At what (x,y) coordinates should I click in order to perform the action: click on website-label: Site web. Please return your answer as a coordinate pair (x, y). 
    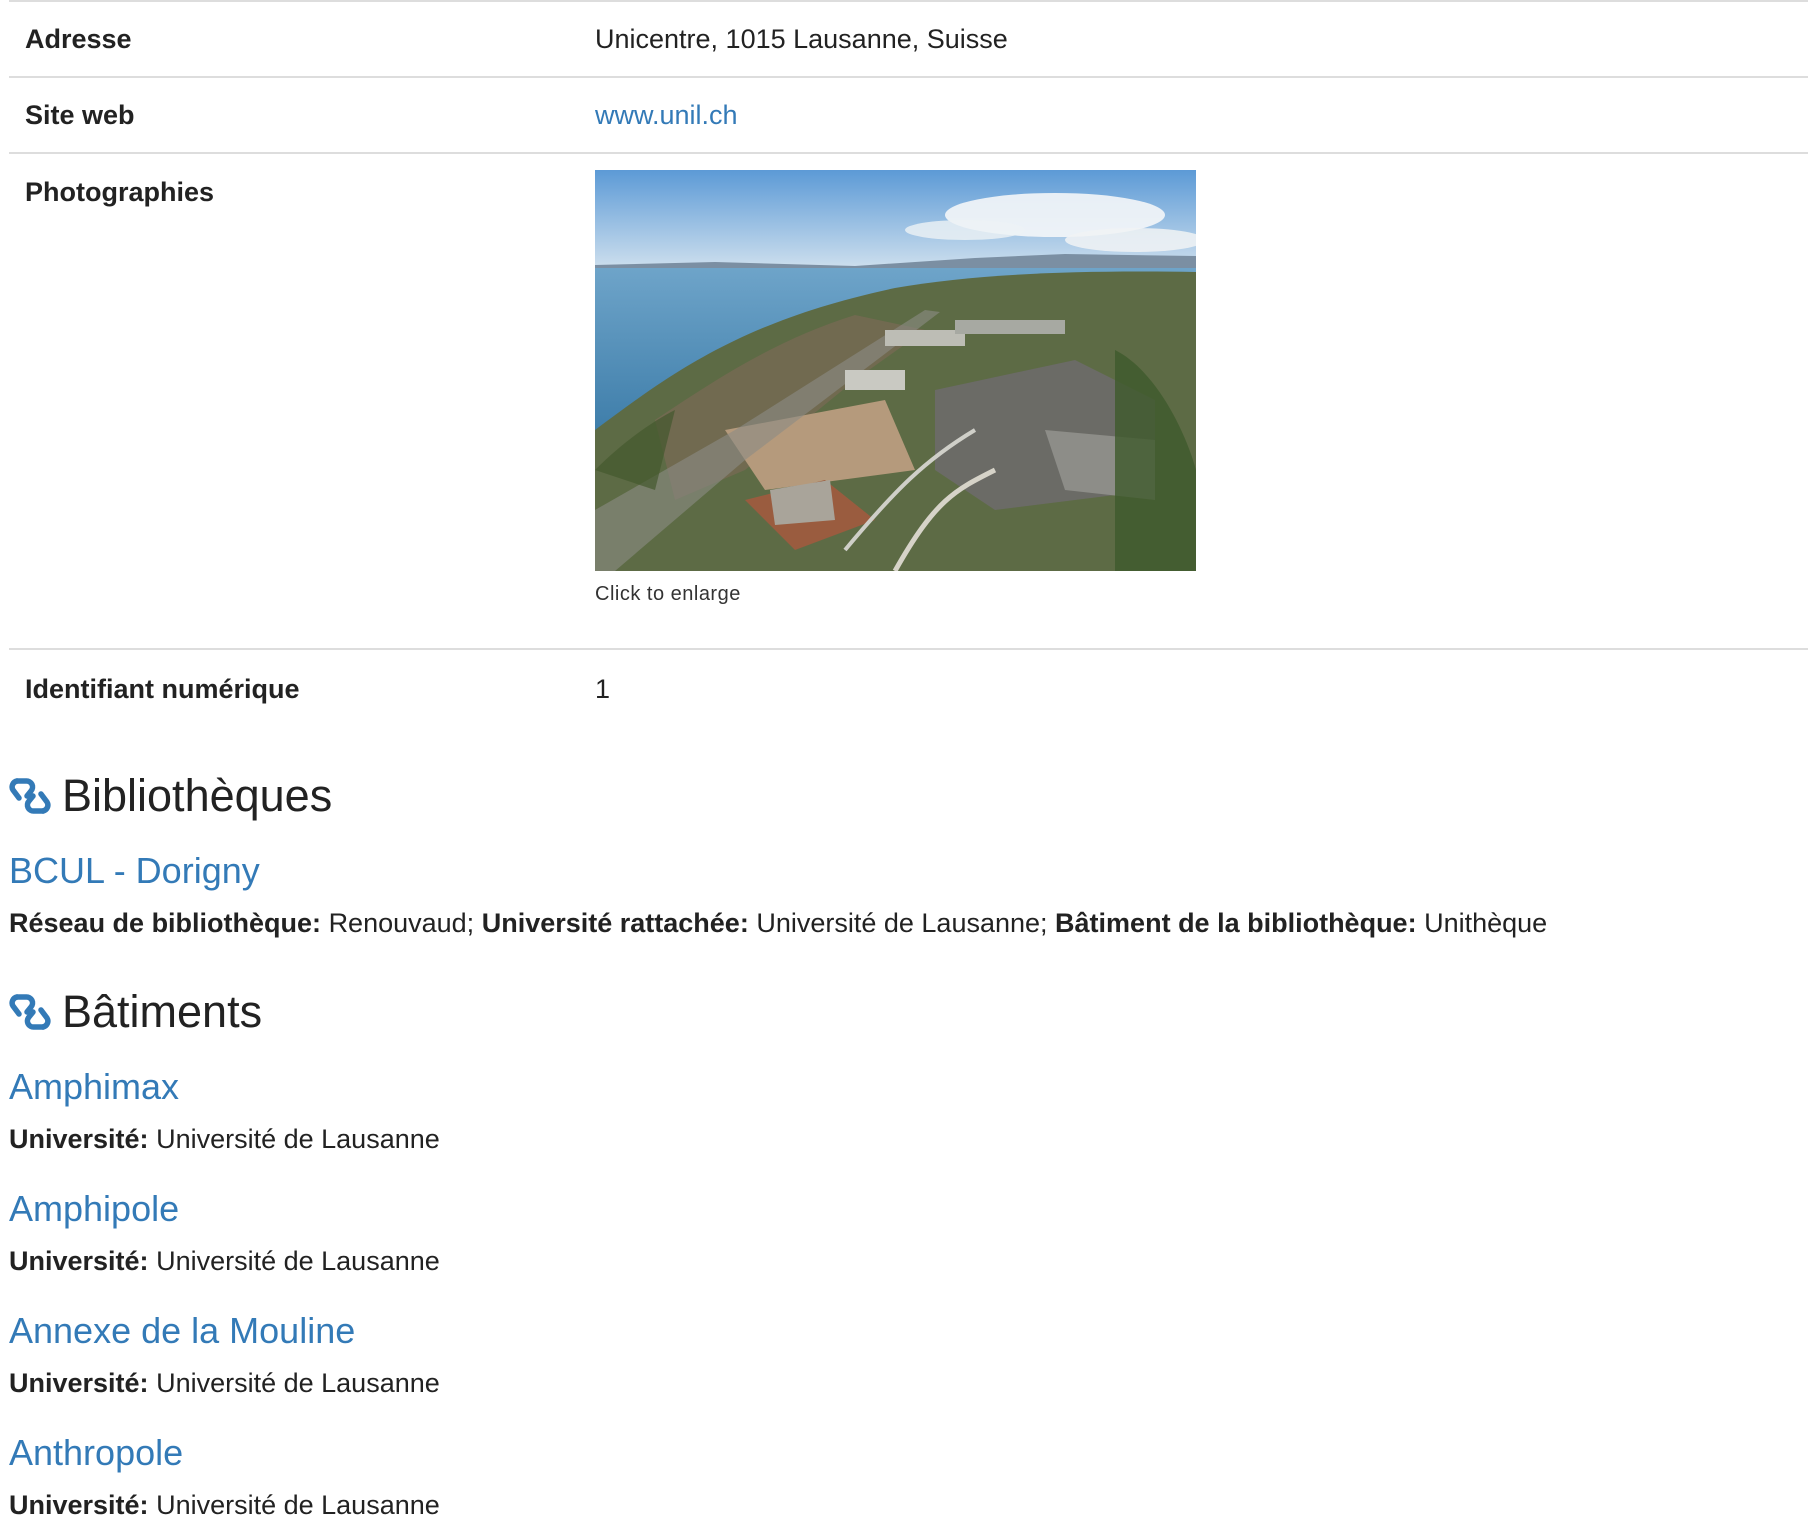
    Looking at the image, I should click on (80, 115).